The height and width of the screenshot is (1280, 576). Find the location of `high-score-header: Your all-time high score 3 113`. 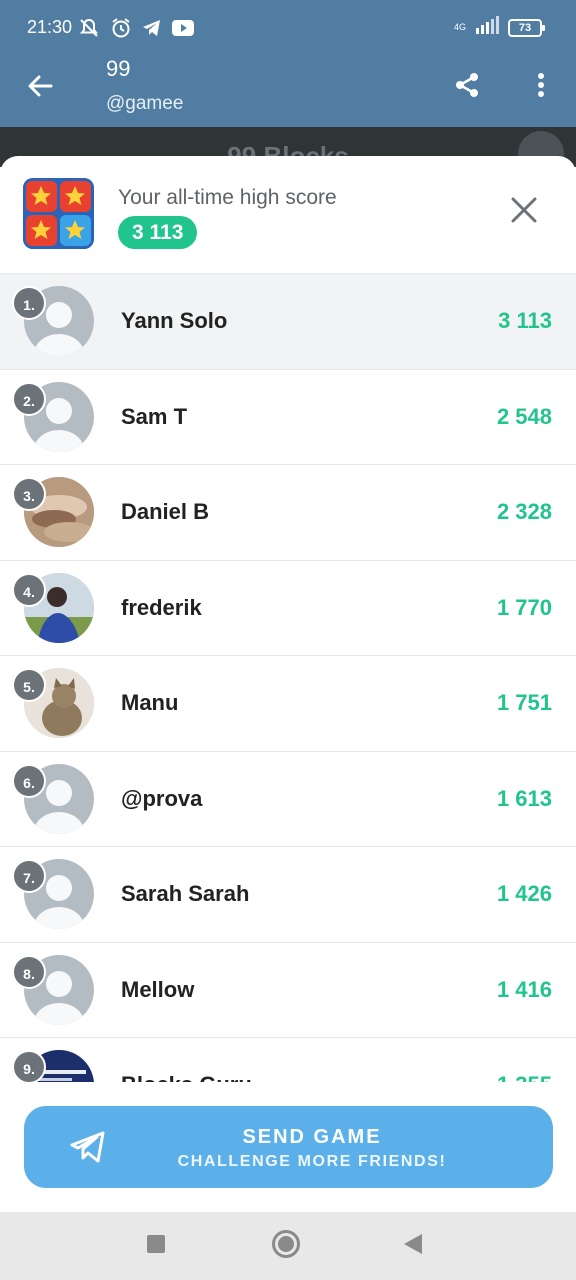

high-score-header: Your all-time high score 3 113 is located at coordinates (288, 215).